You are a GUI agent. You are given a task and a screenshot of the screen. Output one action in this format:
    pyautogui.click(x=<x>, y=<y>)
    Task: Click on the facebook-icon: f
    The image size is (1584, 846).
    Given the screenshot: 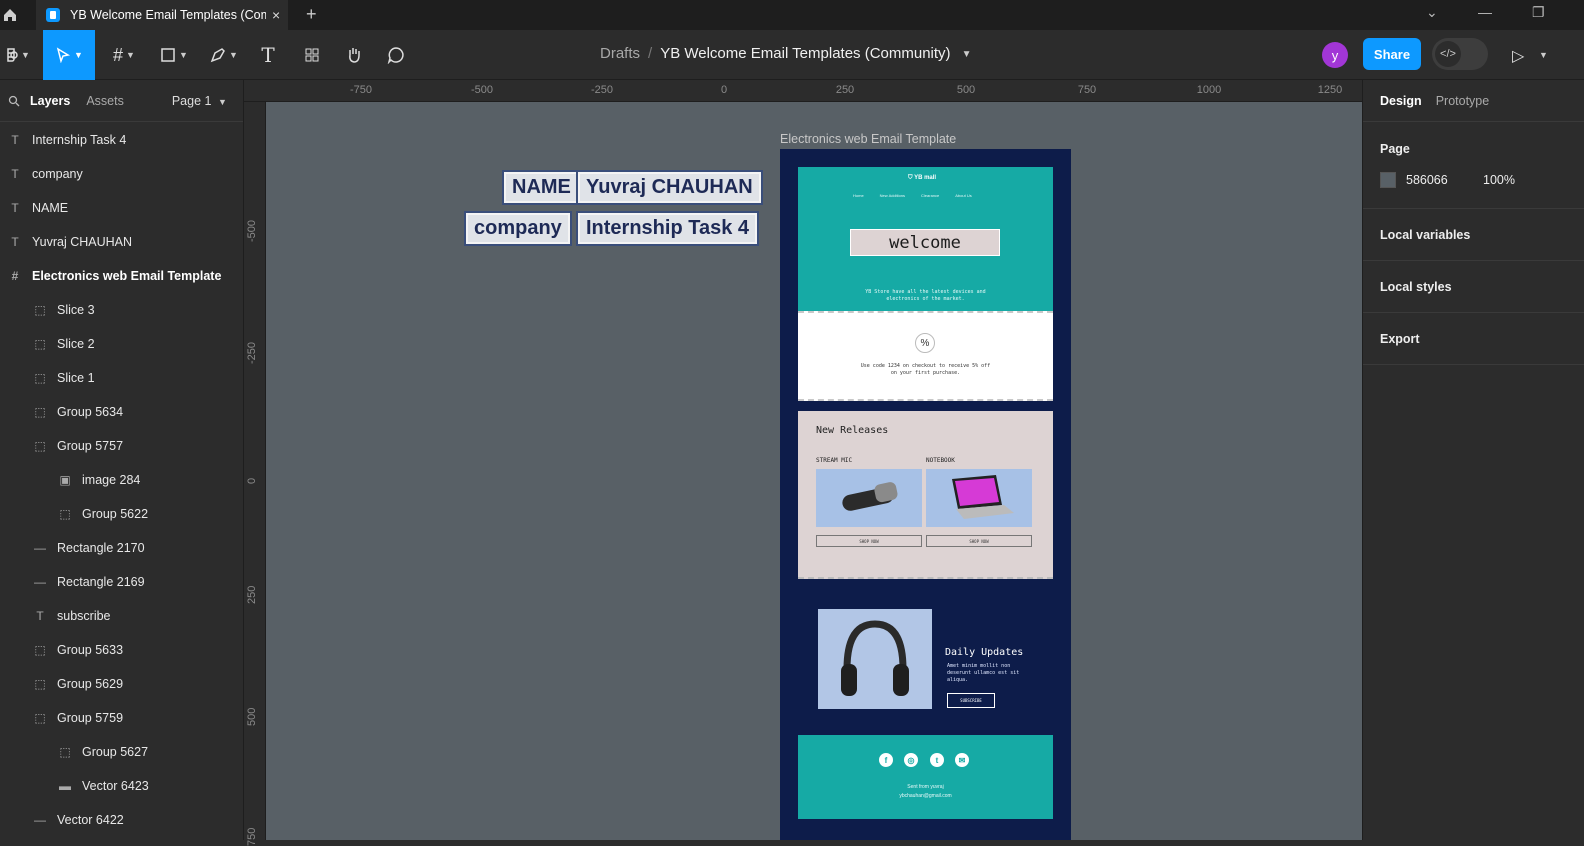 What is the action you would take?
    pyautogui.click(x=886, y=760)
    